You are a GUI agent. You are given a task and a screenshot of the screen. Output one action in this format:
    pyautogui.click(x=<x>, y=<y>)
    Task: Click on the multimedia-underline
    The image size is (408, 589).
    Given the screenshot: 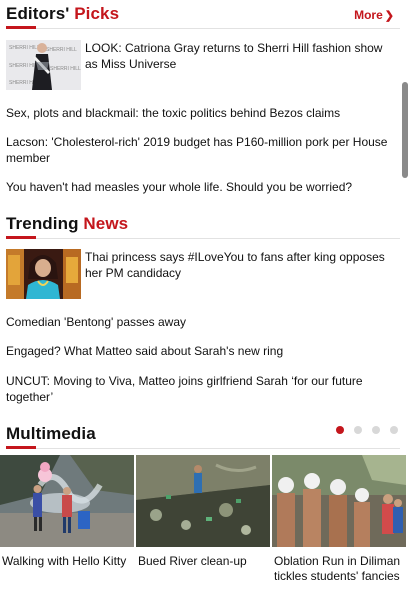 What is the action you would take?
    pyautogui.click(x=21, y=447)
    